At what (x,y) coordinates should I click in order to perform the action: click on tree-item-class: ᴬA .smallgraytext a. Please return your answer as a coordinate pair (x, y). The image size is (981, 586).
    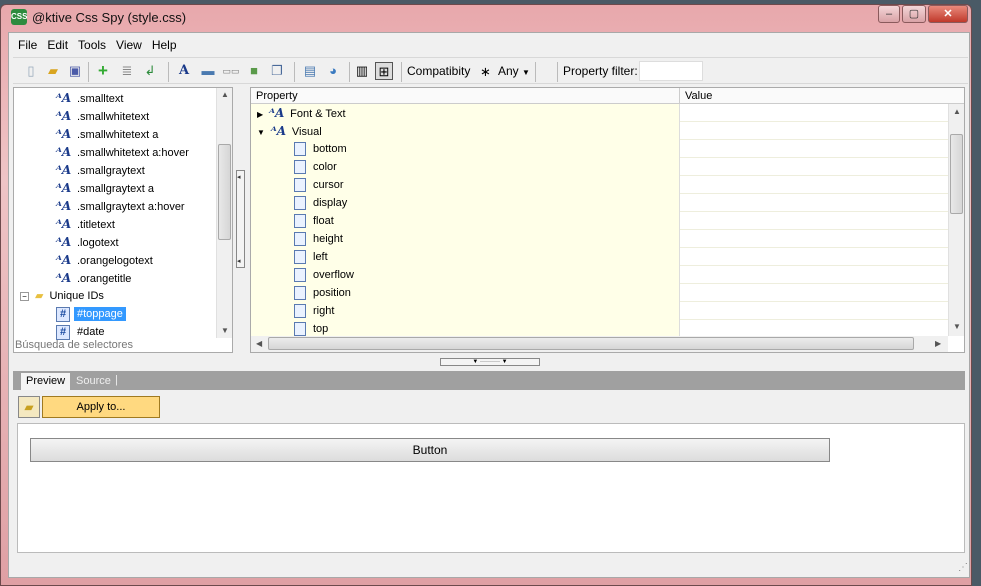
    Looking at the image, I should click on (105, 188).